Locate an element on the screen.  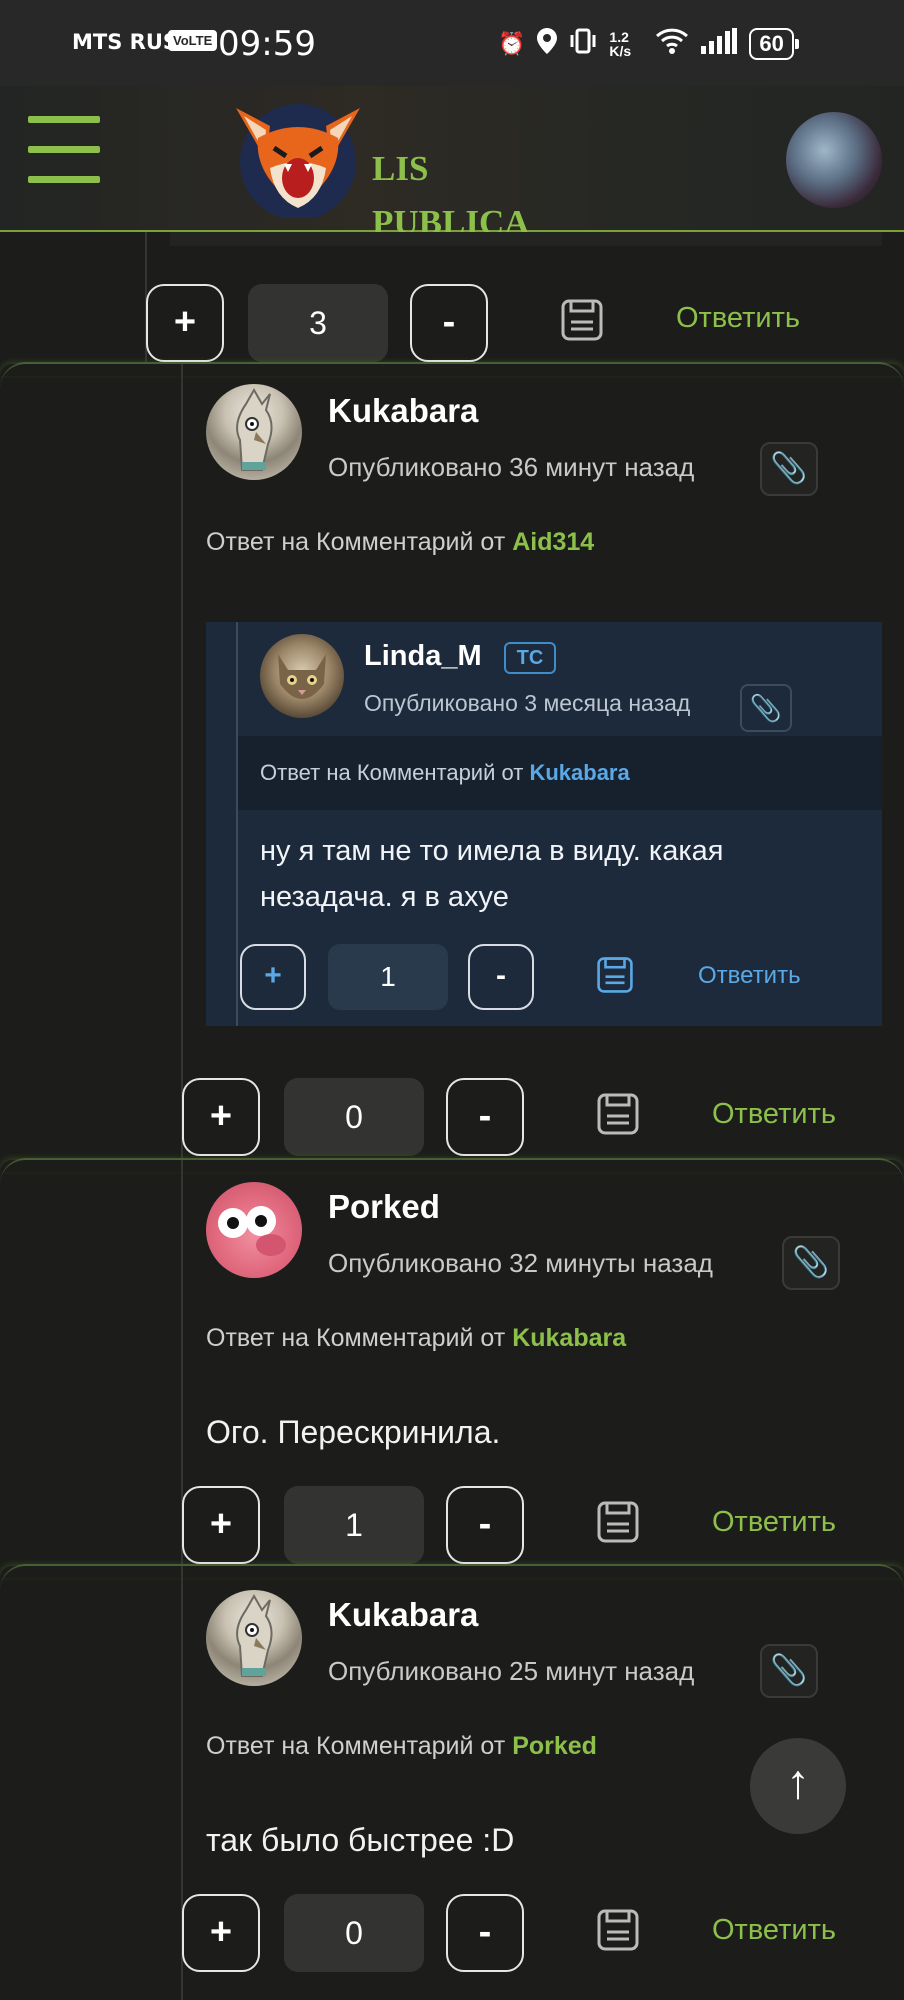
comment-body: Ого. Перескринила. is located at coordinates (353, 1432).